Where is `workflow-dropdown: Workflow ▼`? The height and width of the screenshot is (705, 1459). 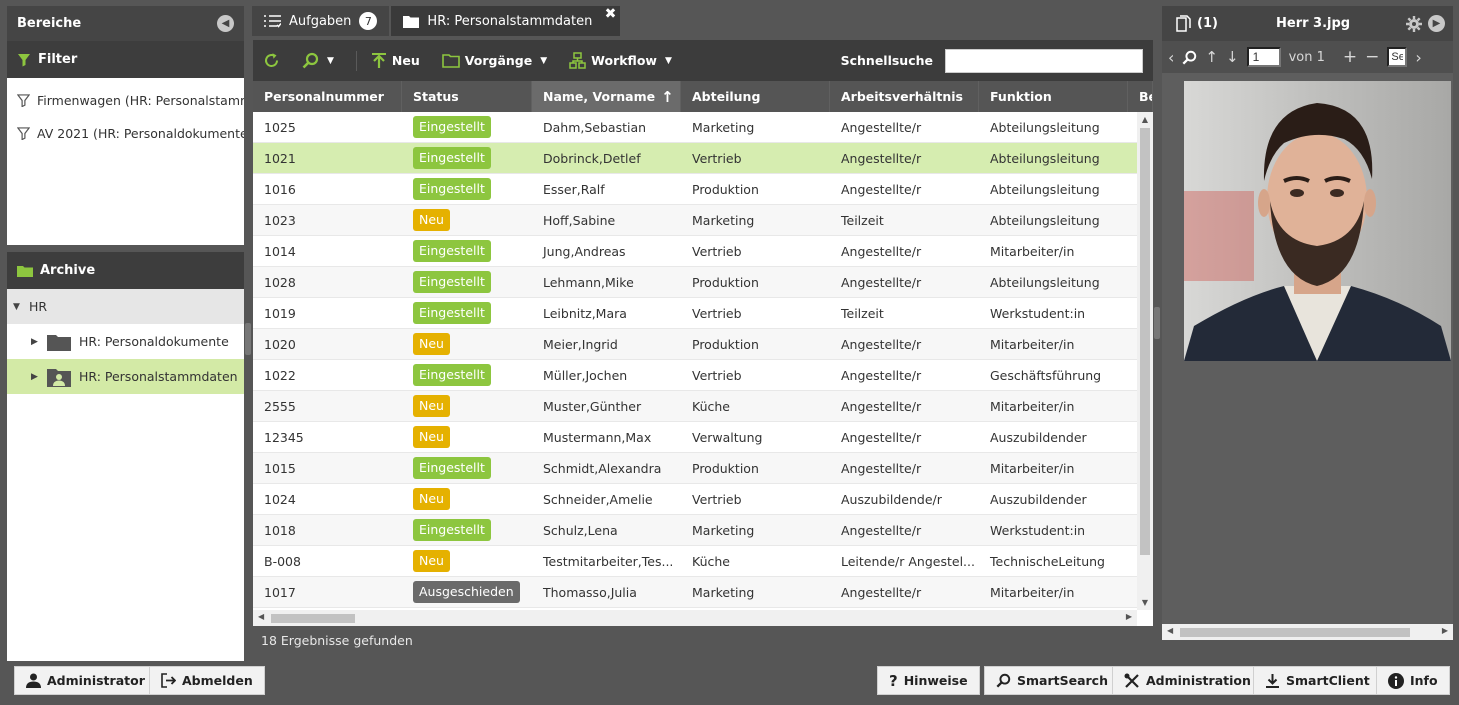 workflow-dropdown: Workflow ▼ is located at coordinates (620, 60).